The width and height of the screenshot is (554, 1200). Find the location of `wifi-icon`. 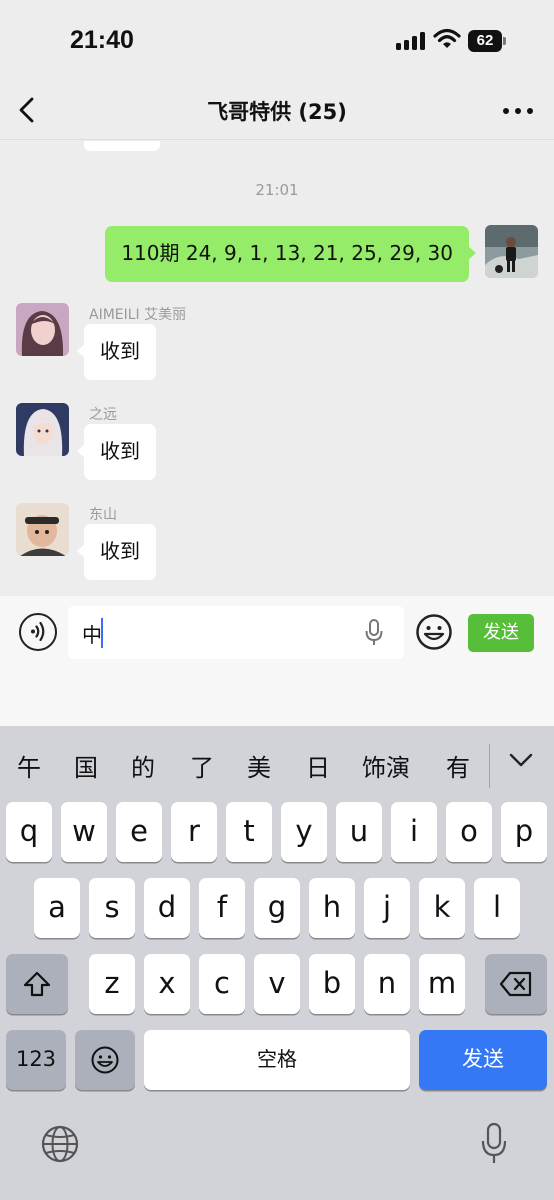

wifi-icon is located at coordinates (447, 38).